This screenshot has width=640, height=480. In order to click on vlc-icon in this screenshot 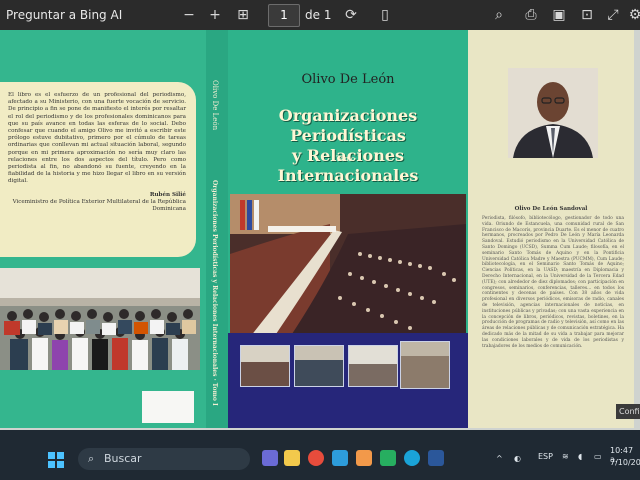, I will do `click(364, 458)`.